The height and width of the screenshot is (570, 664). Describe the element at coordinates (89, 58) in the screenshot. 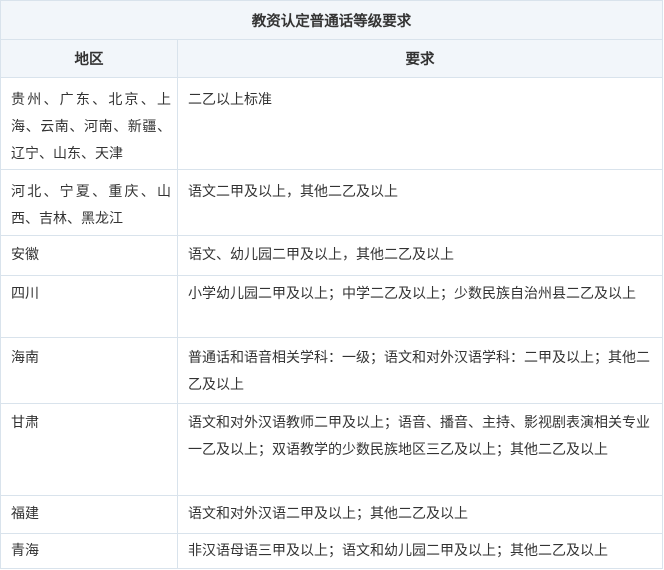

I see `header-region: 地区` at that location.